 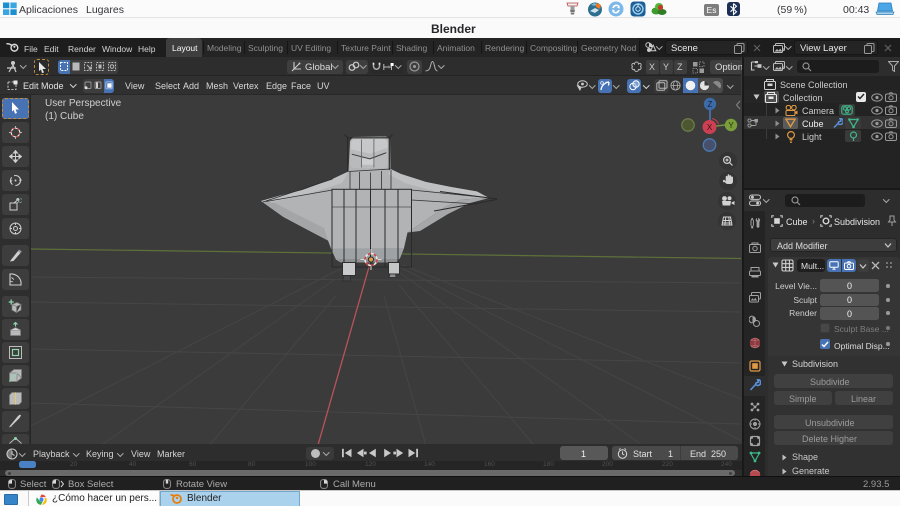 What do you see at coordinates (731, 125) in the screenshot?
I see `svg-text: Y` at bounding box center [731, 125].